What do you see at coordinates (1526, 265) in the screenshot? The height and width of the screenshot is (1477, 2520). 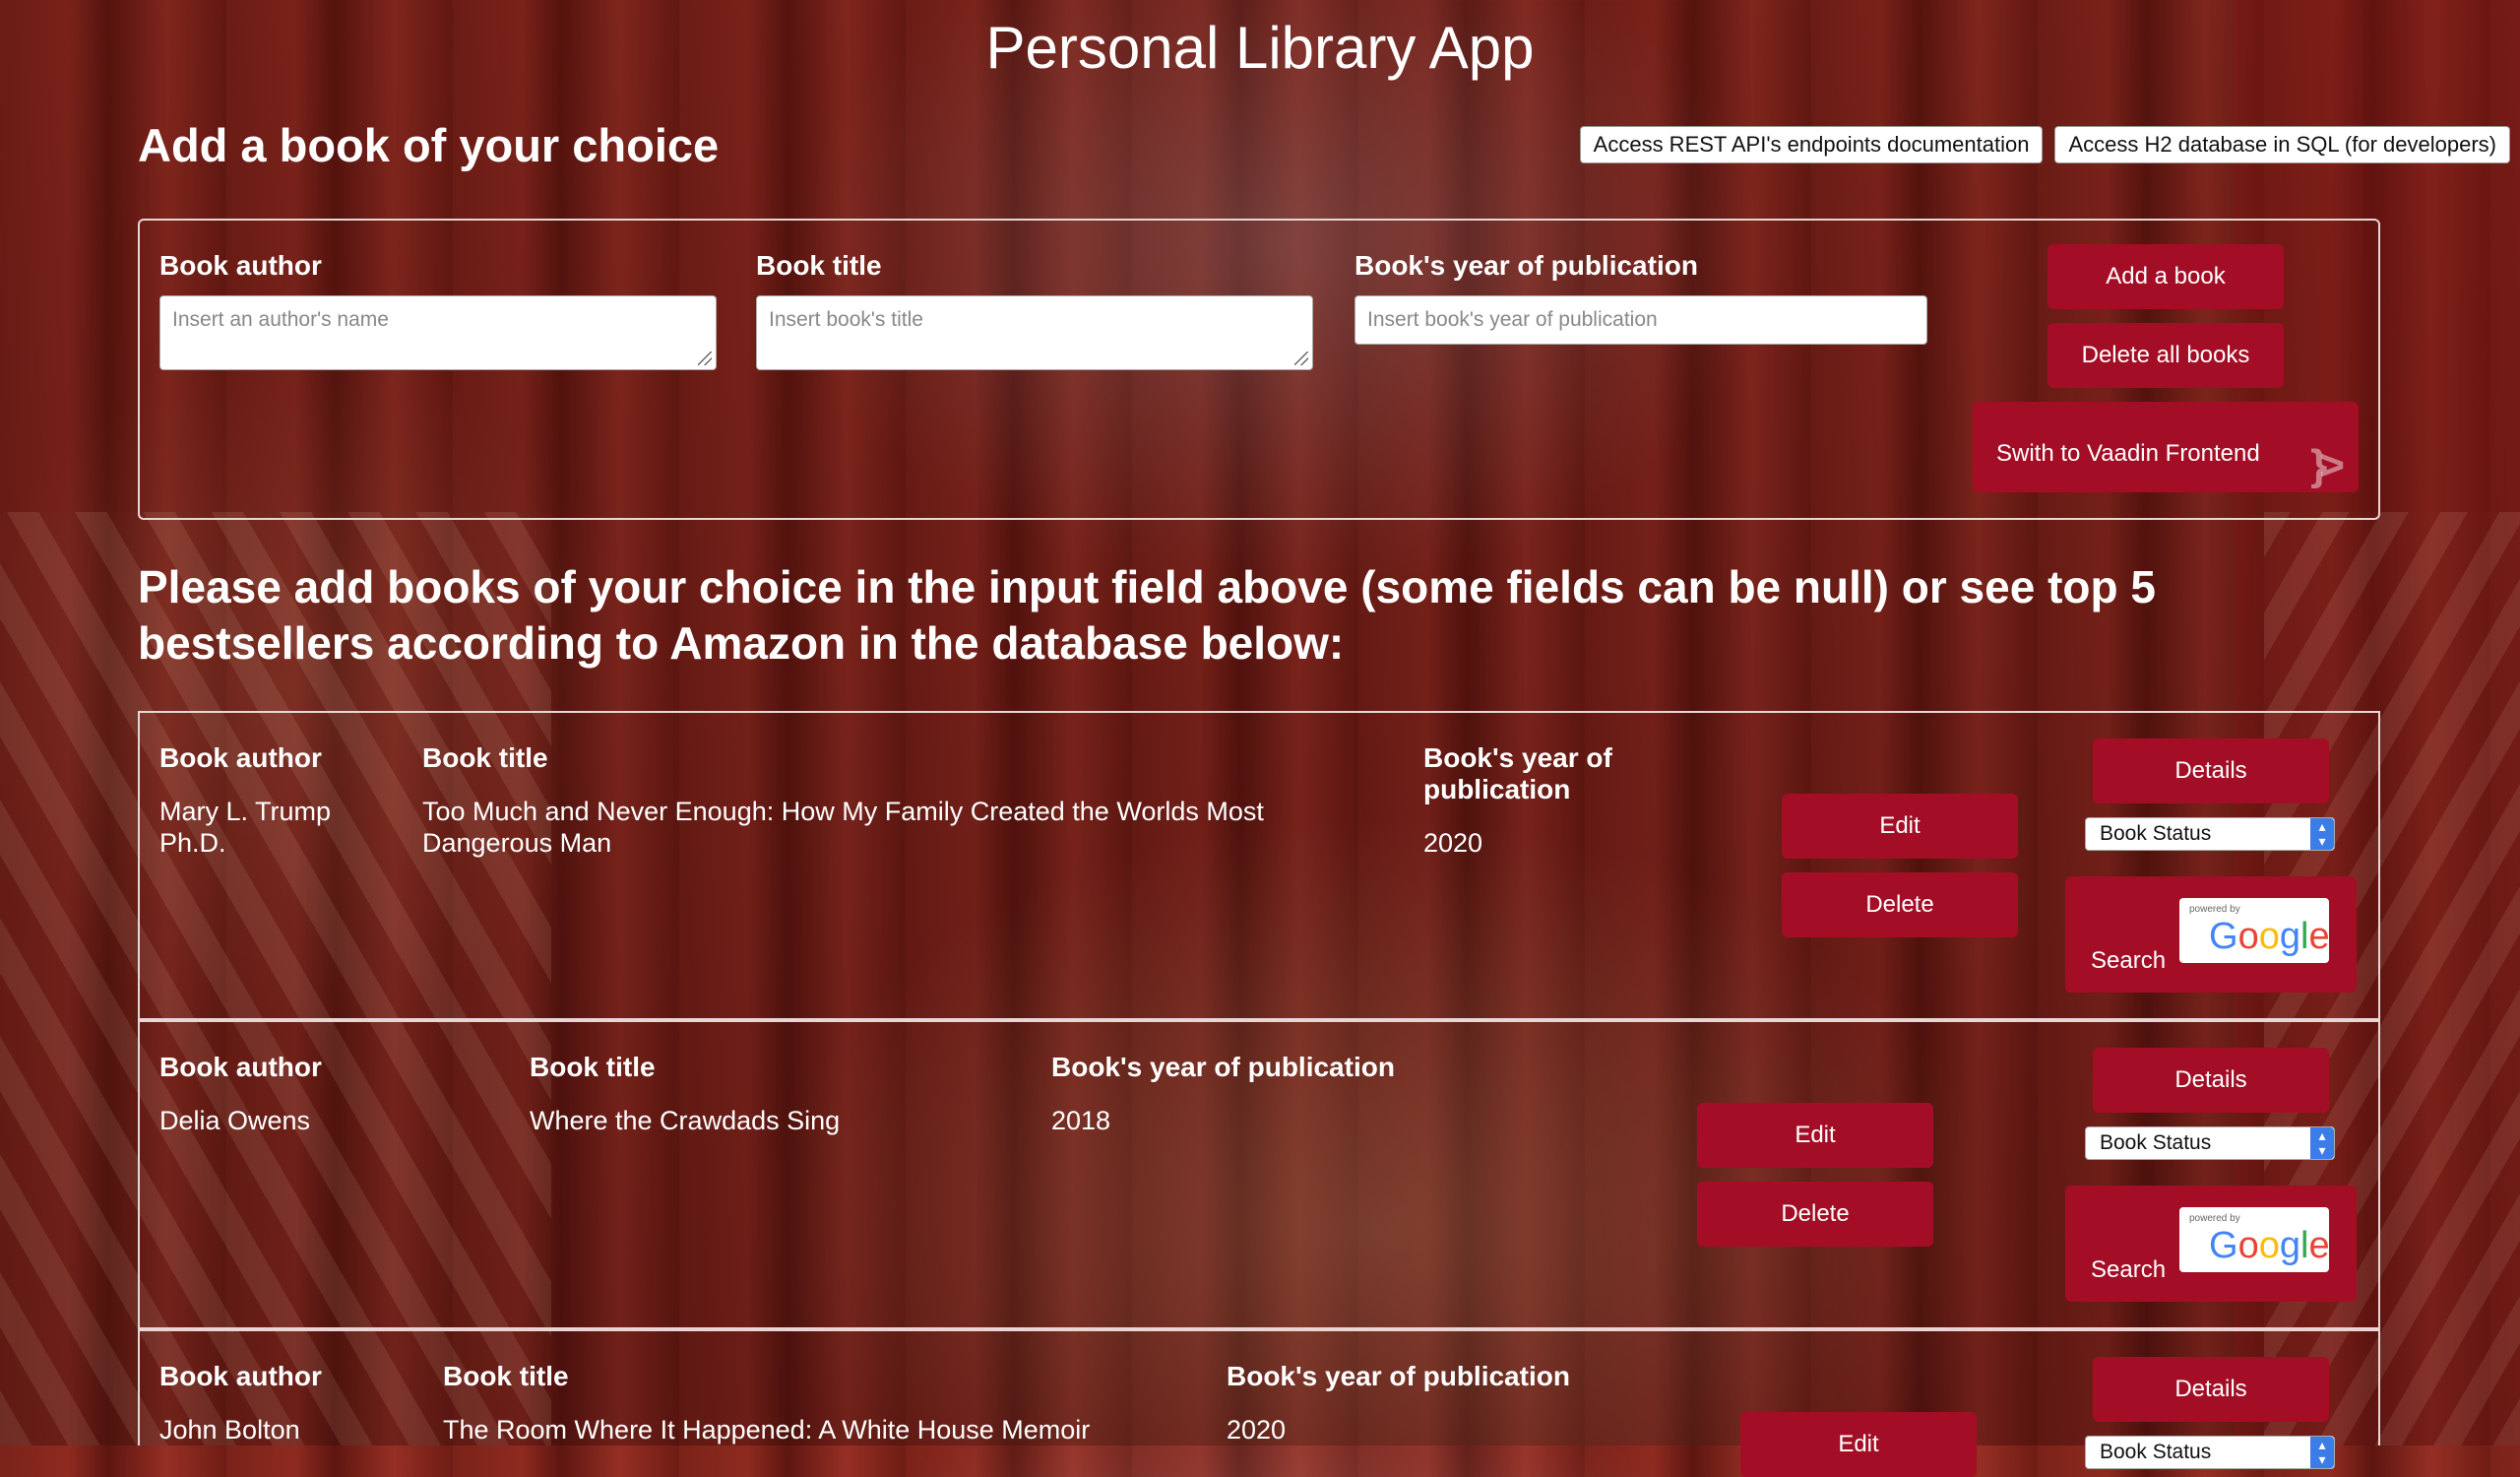 I see `year-field-label: Book's year of publication` at bounding box center [1526, 265].